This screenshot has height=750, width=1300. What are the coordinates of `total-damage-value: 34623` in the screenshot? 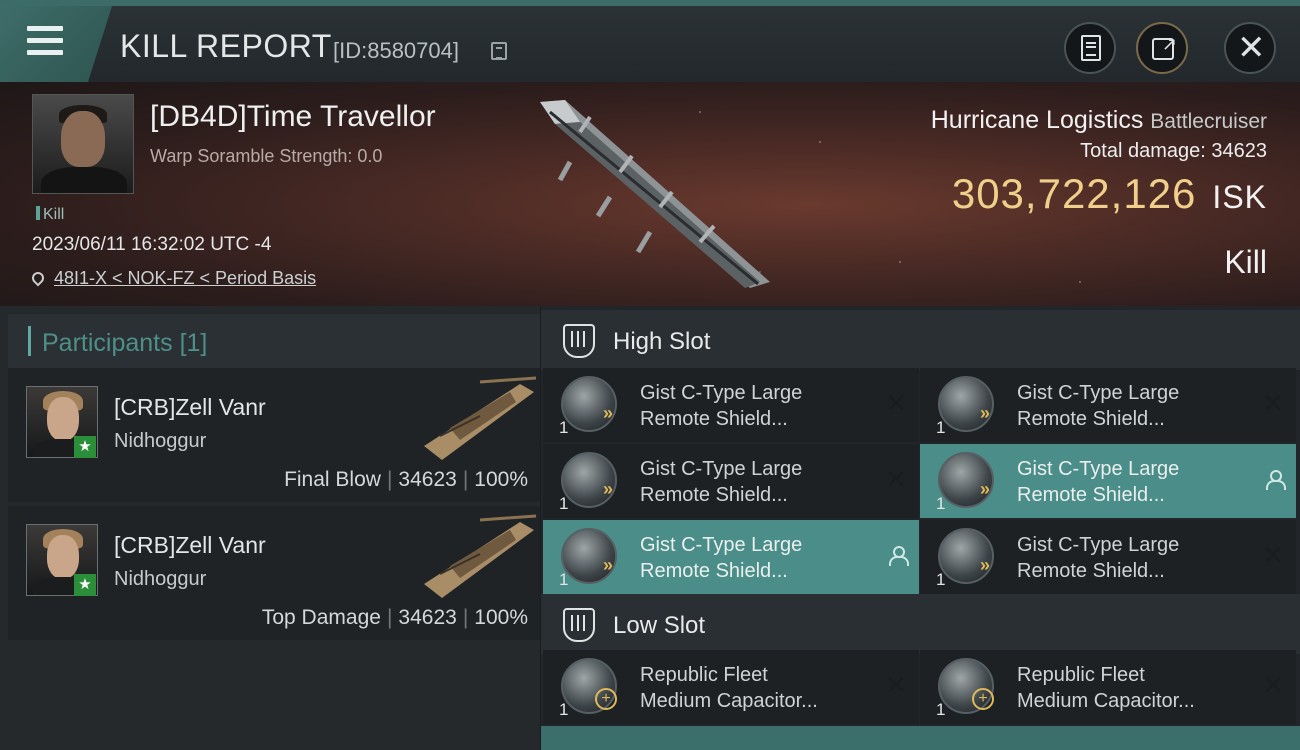 It's located at (1239, 151).